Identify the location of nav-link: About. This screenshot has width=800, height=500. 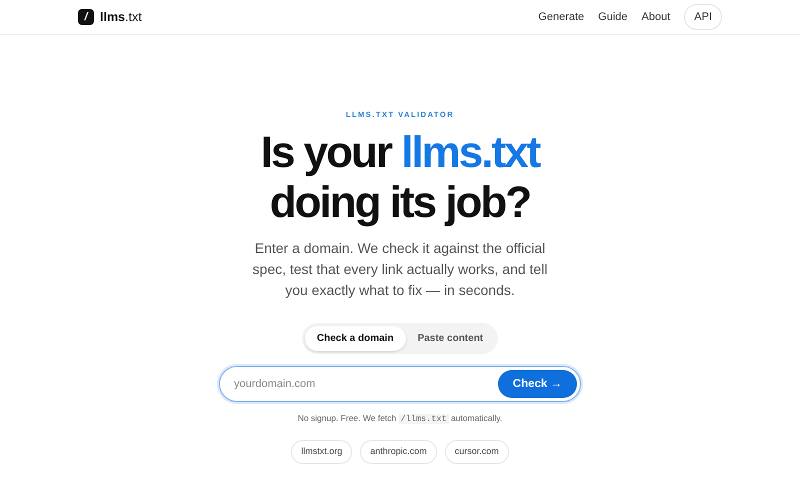
(656, 17).